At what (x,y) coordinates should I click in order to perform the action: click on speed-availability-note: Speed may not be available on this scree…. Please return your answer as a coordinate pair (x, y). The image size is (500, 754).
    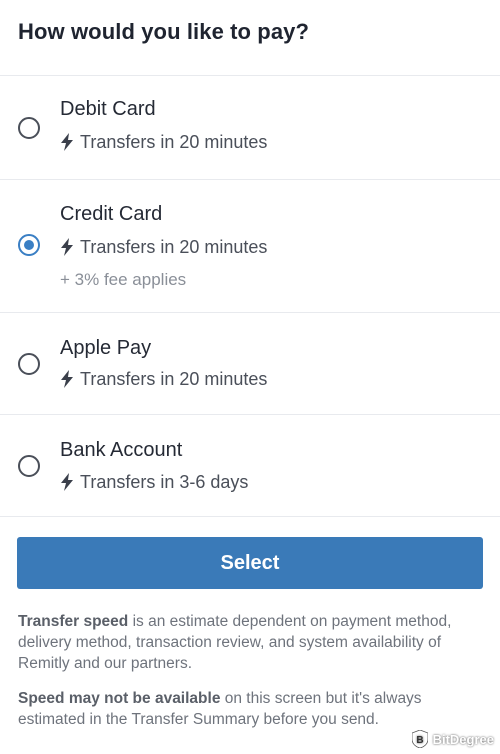
    Looking at the image, I should click on (250, 709).